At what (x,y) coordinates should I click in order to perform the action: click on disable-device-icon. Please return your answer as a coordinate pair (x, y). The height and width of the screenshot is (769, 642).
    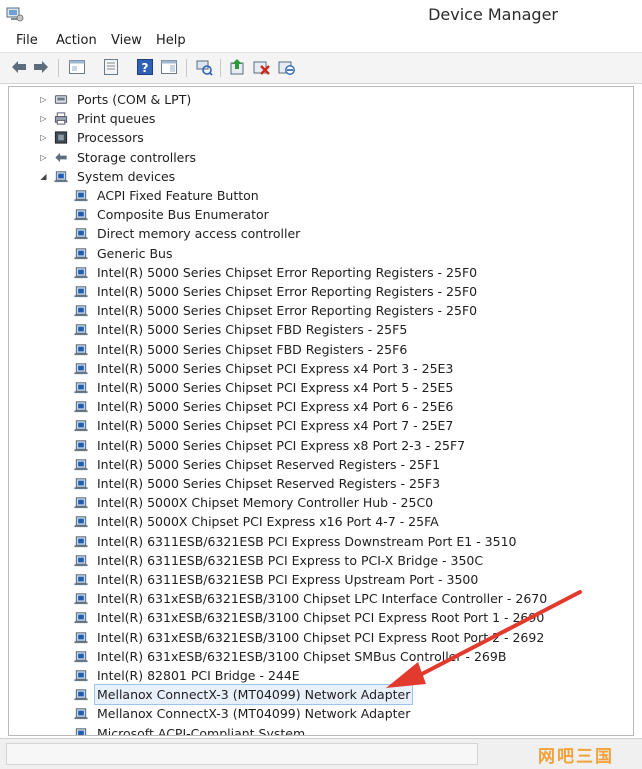
    Looking at the image, I should click on (286, 67).